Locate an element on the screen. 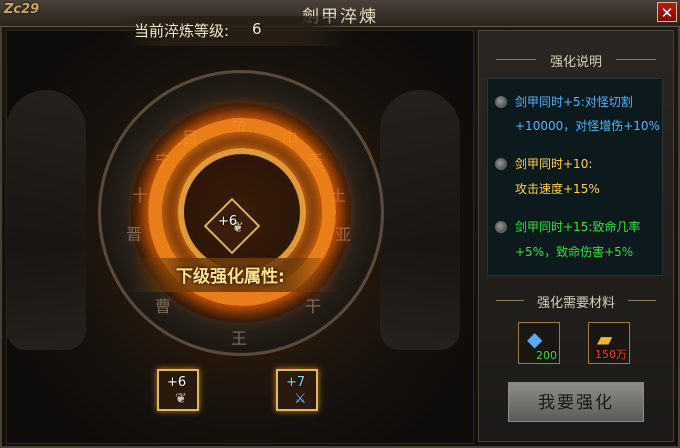 The width and height of the screenshot is (680, 448). rune-glyph: 王 is located at coordinates (239, 338).